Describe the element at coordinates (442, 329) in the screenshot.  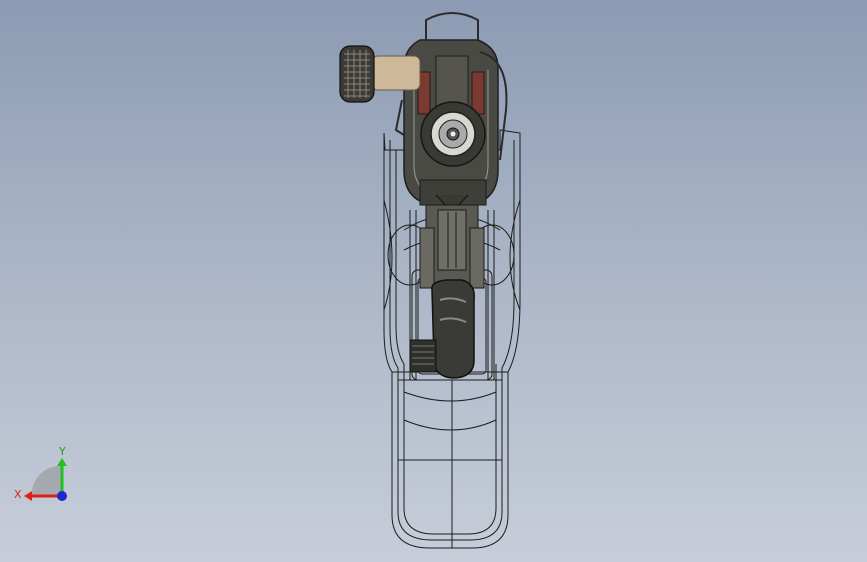
I see `hammer-part` at that location.